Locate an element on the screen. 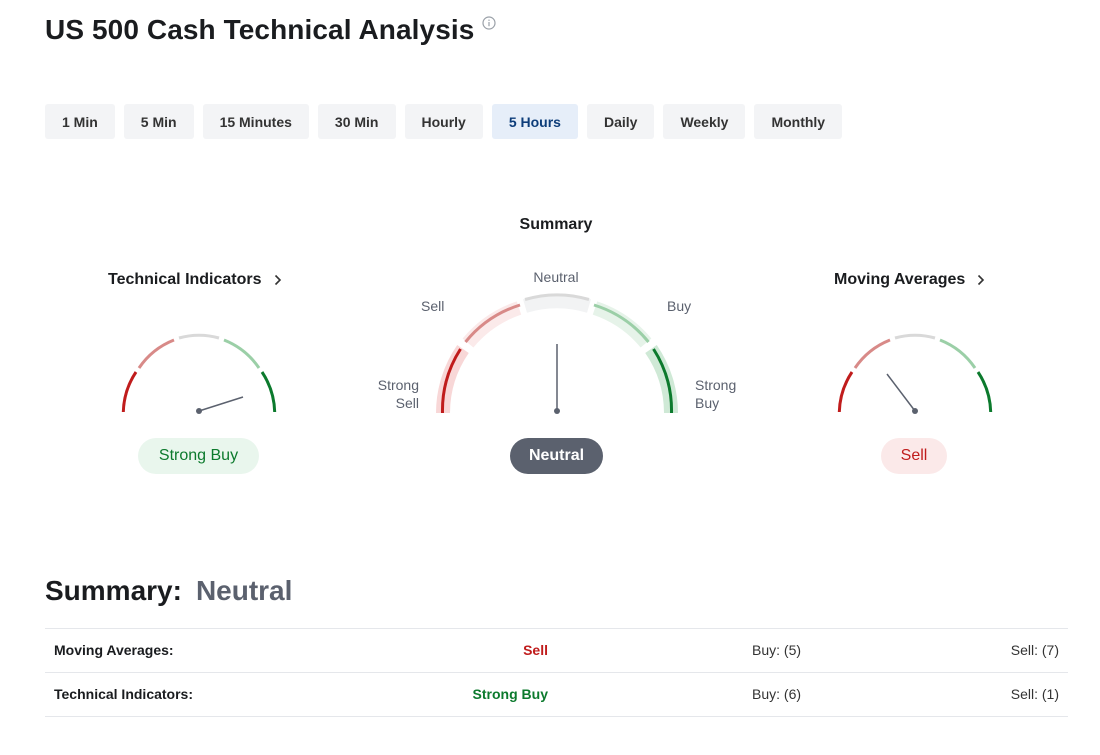 This screenshot has width=1100, height=755. title-row: US 500 Cash Technical Analysis is located at coordinates (271, 30).